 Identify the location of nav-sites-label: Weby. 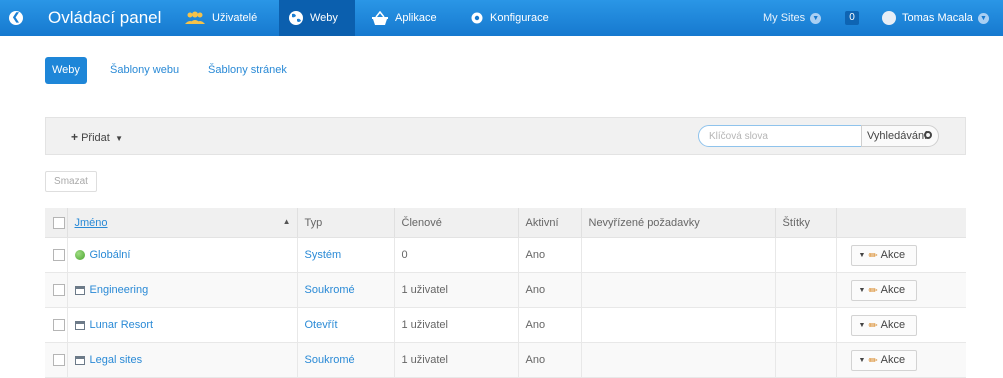
(324, 18).